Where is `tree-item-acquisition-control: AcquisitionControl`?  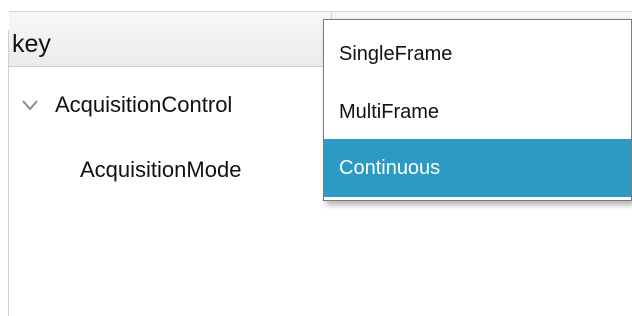 tree-item-acquisition-control: AcquisitionControl is located at coordinates (120, 105).